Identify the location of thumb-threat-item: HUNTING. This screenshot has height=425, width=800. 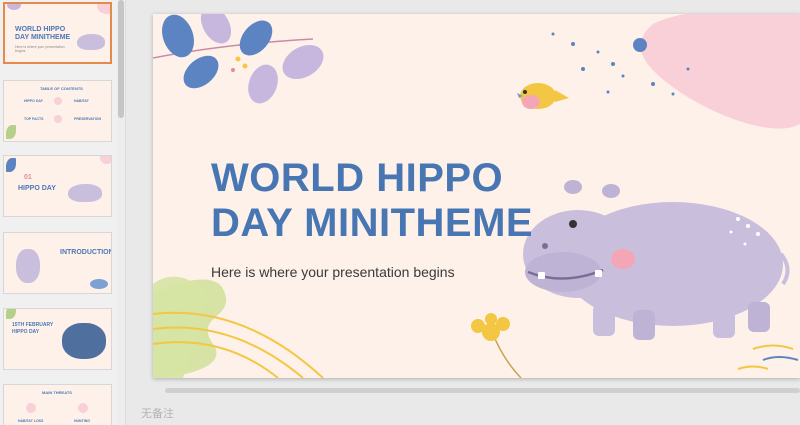
(82, 421).